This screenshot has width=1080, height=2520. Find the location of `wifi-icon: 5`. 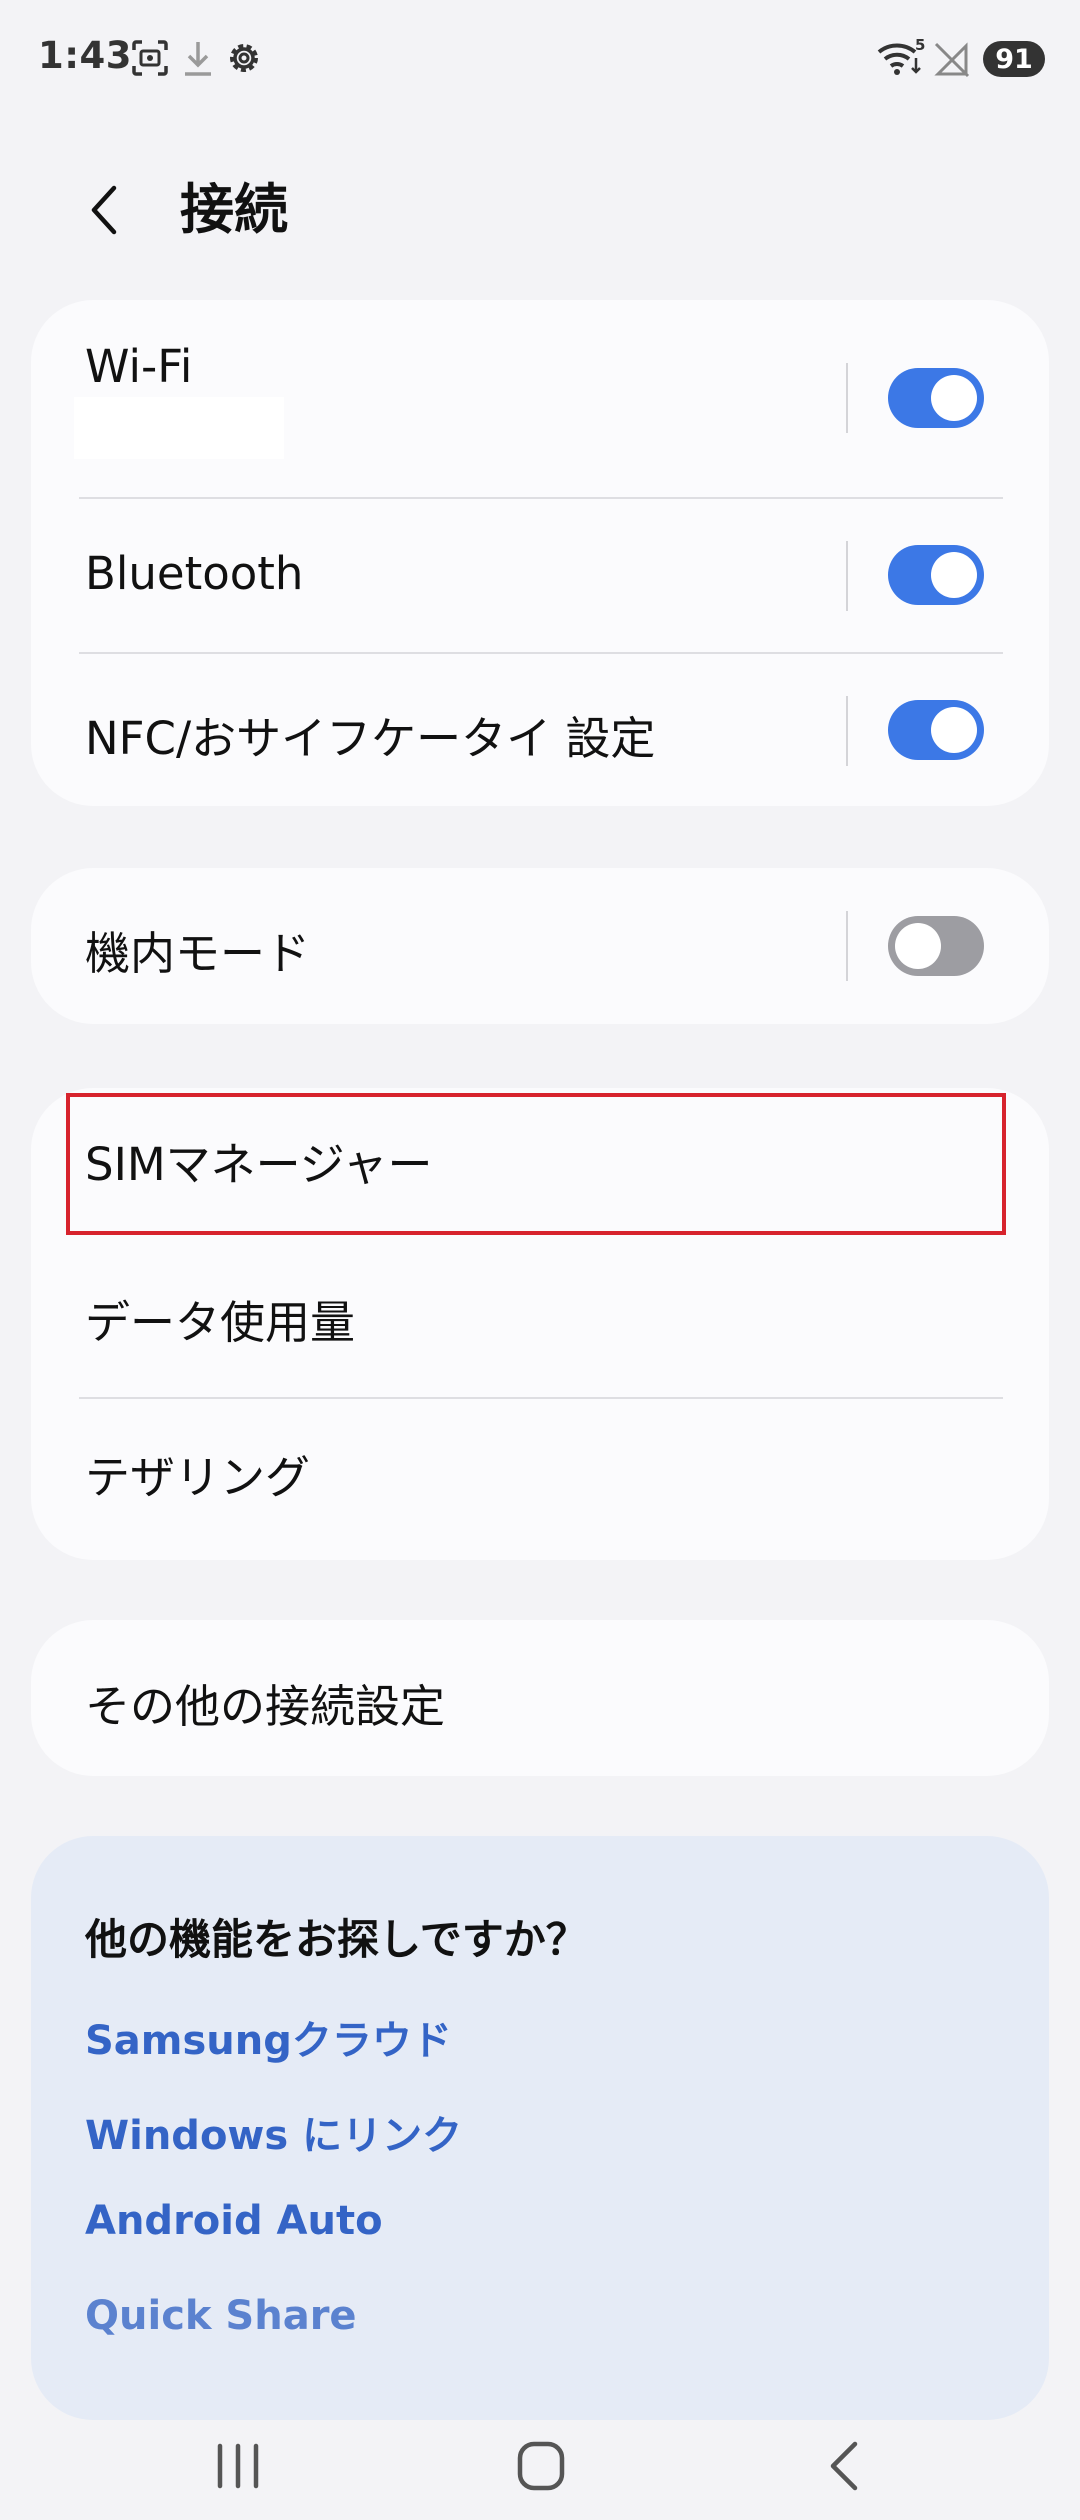

wifi-icon: 5 is located at coordinates (901, 59).